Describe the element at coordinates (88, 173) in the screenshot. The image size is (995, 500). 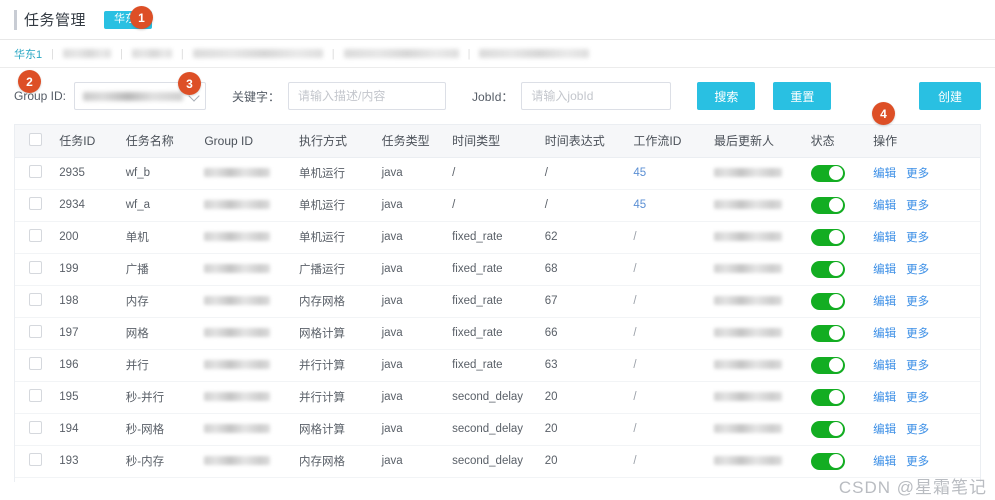
I see `cell-task-id: 2935` at that location.